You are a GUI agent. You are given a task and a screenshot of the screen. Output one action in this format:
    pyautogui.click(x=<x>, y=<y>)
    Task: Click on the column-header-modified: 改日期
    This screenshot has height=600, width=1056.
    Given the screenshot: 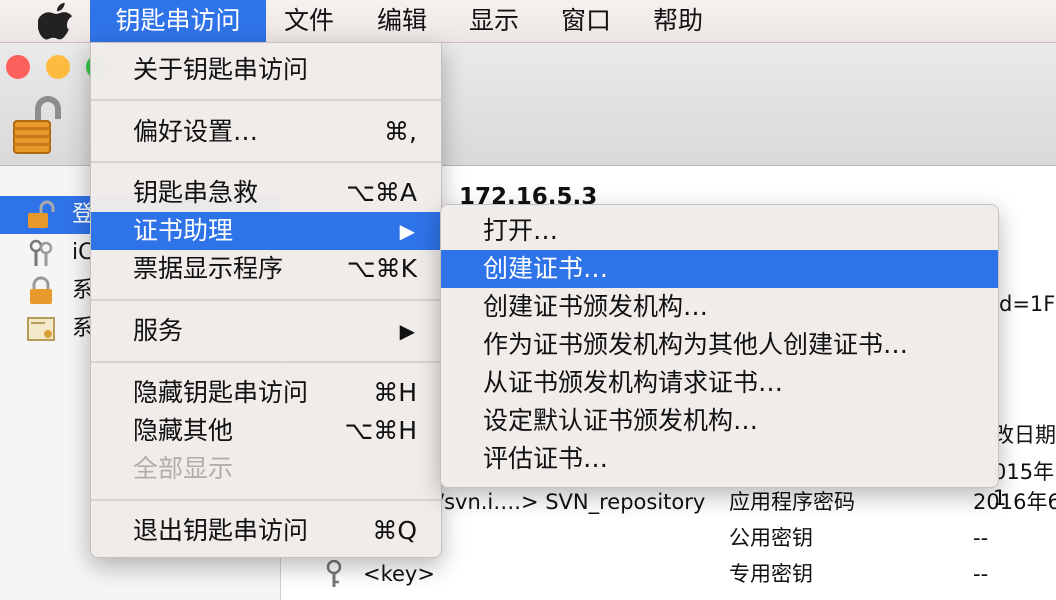 What is the action you would take?
    pyautogui.click(x=1024, y=434)
    